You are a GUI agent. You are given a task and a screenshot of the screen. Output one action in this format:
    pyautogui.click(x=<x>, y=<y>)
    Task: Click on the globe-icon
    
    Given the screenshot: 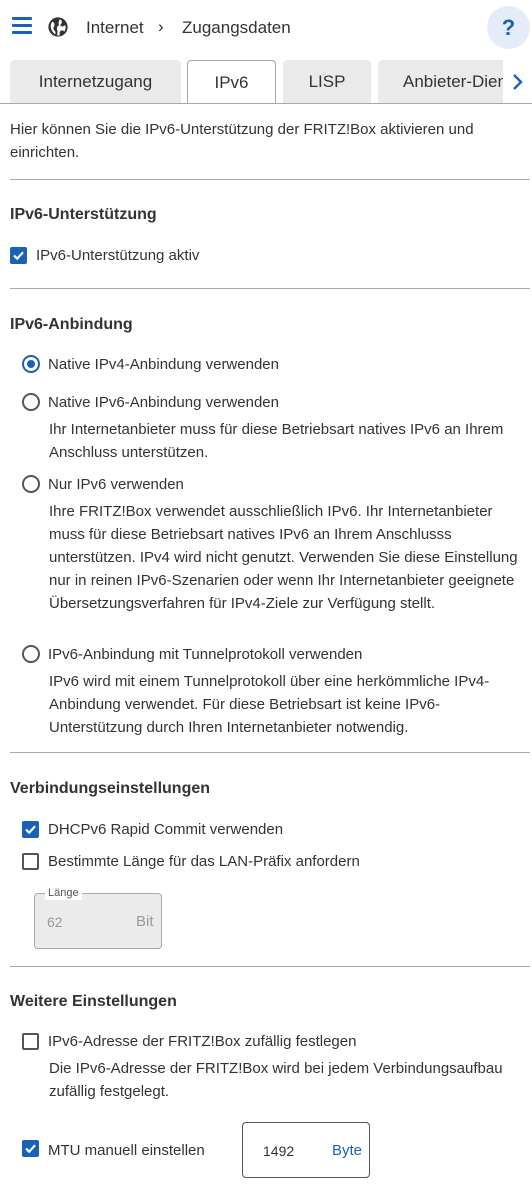 What is the action you would take?
    pyautogui.click(x=58, y=27)
    